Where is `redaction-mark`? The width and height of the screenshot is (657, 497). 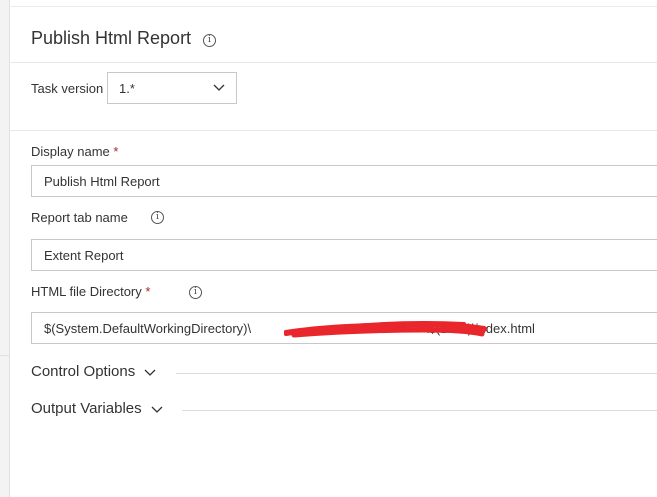
redaction-mark is located at coordinates (385, 329).